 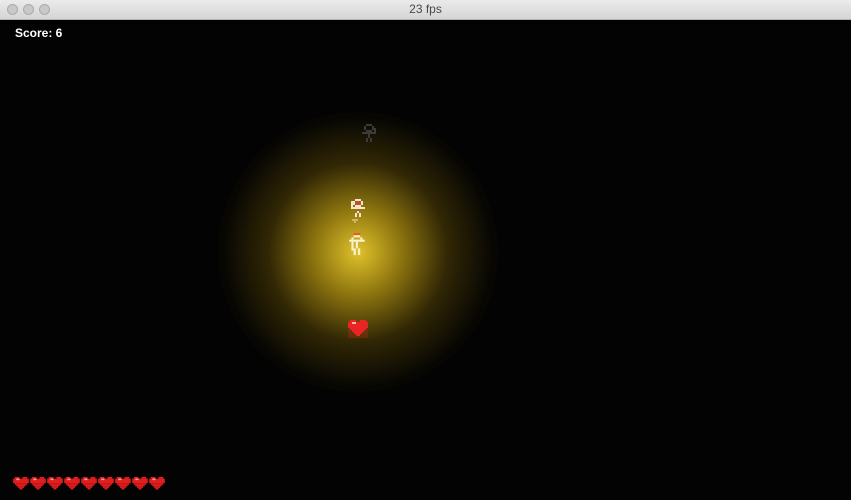 I want to click on window-title: 23 fps, so click(x=425, y=9).